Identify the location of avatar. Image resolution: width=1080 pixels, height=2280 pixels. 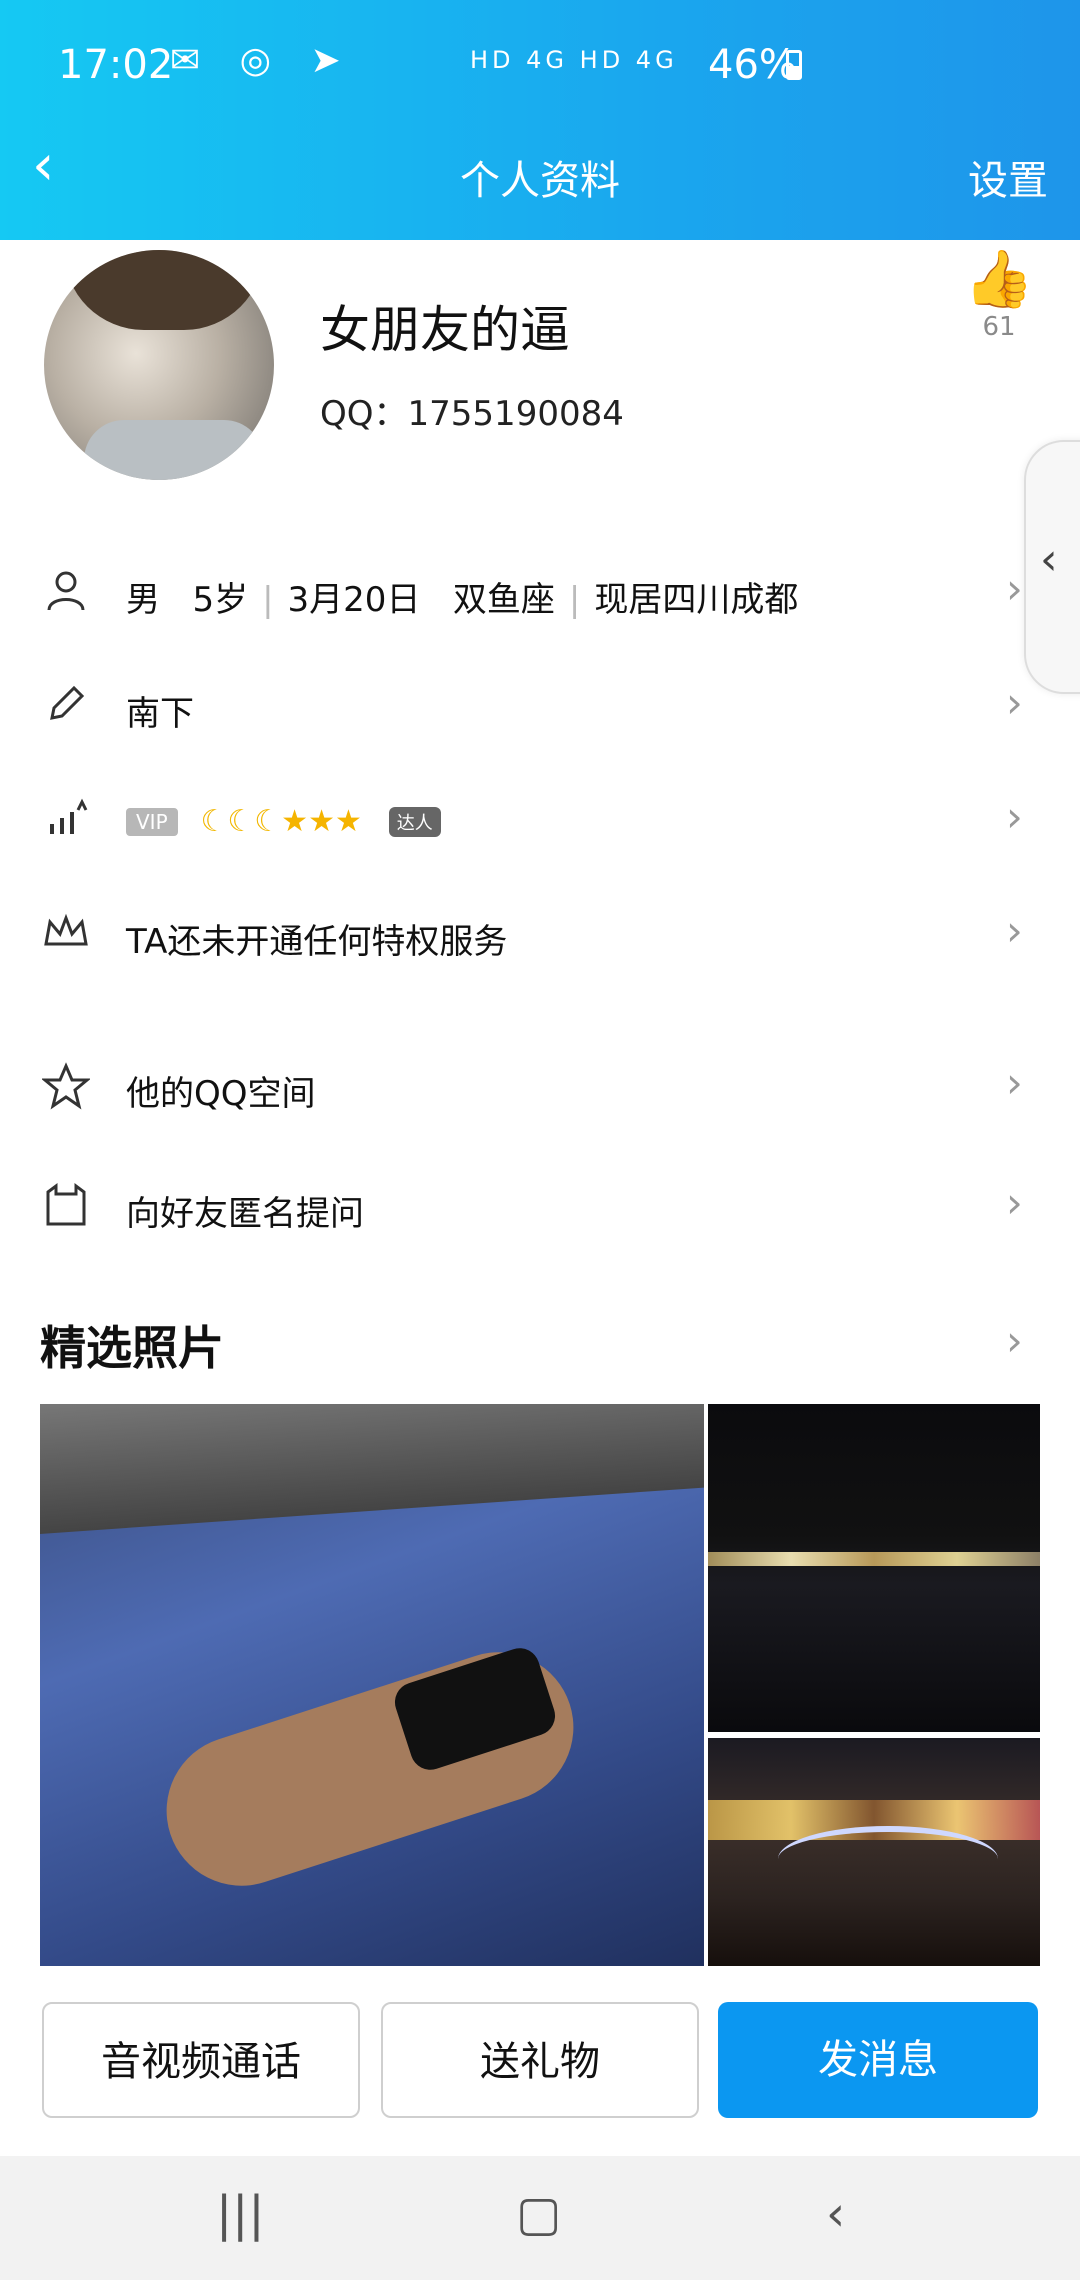
(159, 365).